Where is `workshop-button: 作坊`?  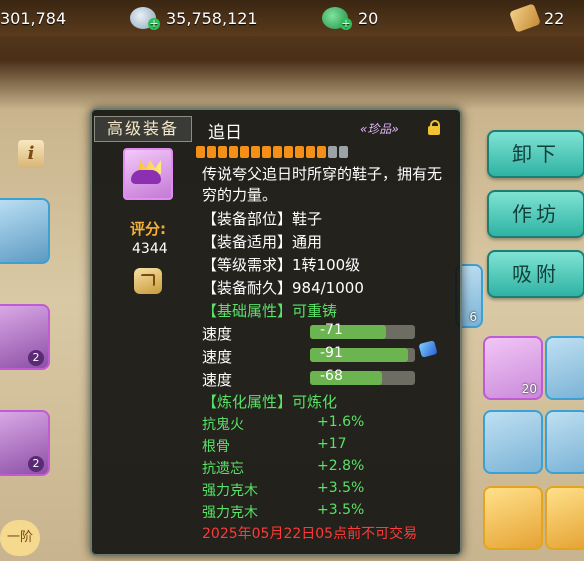 workshop-button: 作坊 is located at coordinates (535, 214).